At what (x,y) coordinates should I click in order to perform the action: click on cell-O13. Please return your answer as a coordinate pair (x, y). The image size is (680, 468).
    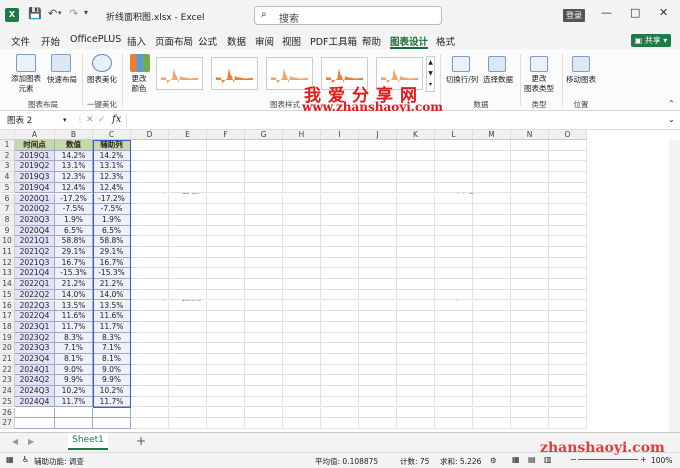
    Looking at the image, I should click on (568, 274).